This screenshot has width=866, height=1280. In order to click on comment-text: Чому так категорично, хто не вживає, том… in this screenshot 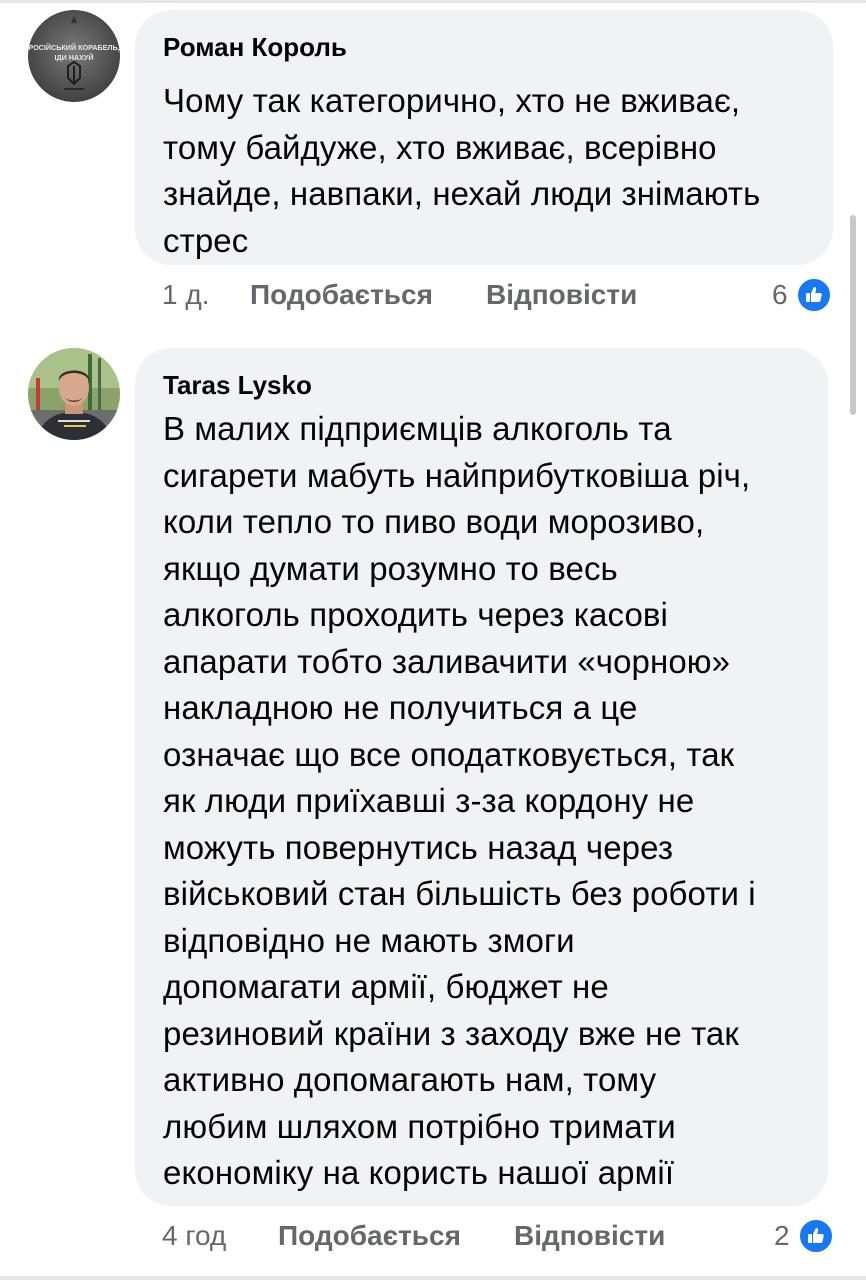, I will do `click(462, 170)`.